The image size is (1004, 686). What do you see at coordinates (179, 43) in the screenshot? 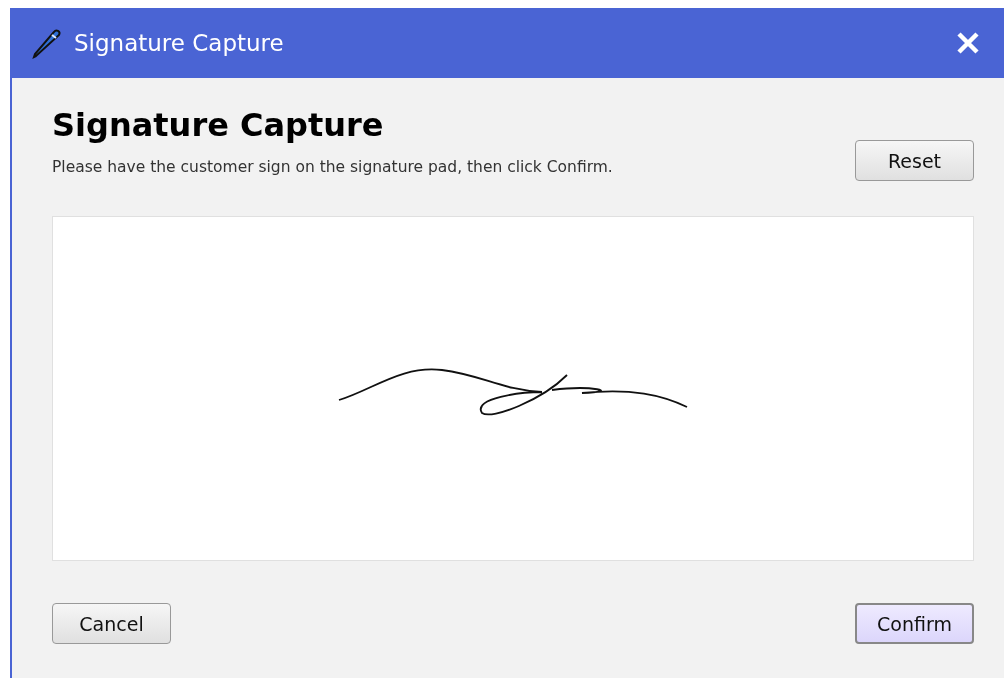
I see `window-title: Signature Capture` at bounding box center [179, 43].